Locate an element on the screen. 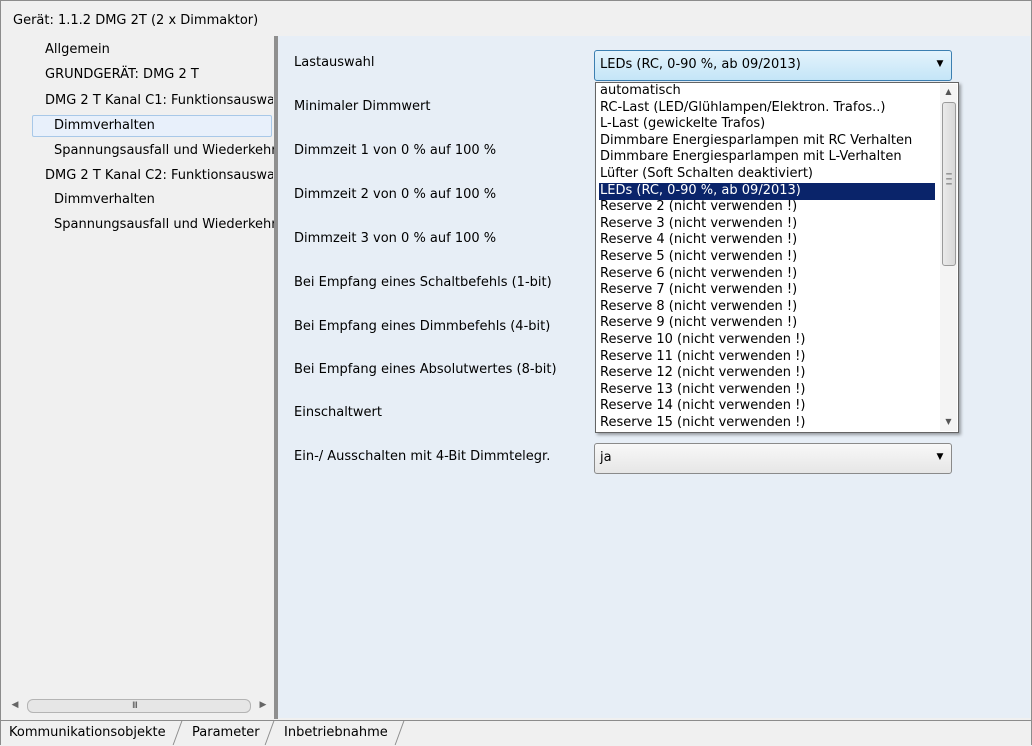  scroll-grip: III is located at coordinates (135, 706).